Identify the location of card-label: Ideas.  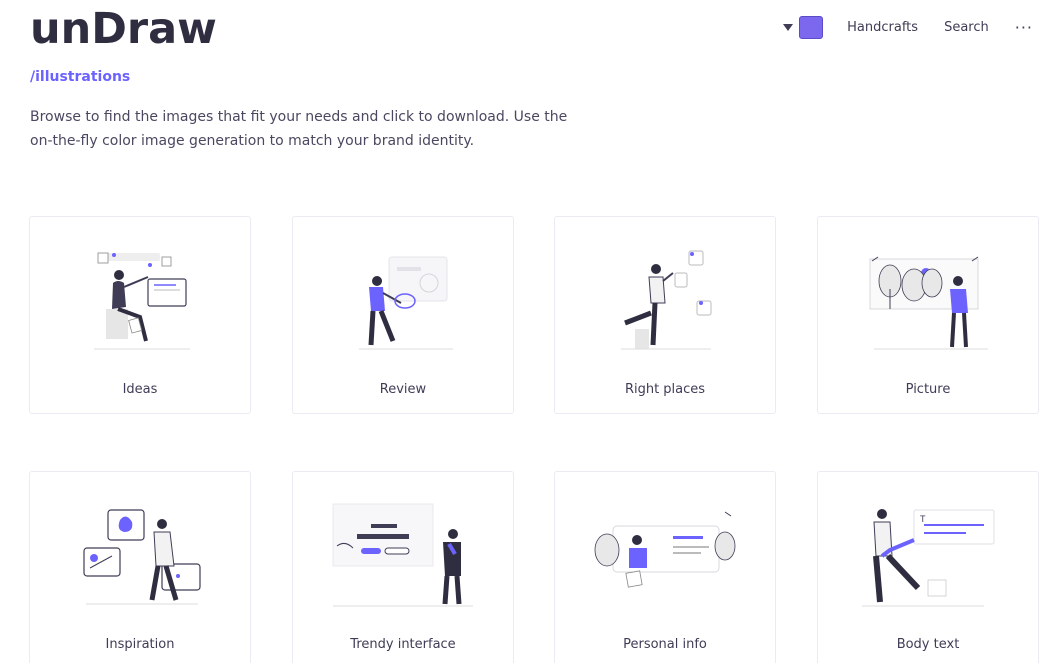
(140, 389).